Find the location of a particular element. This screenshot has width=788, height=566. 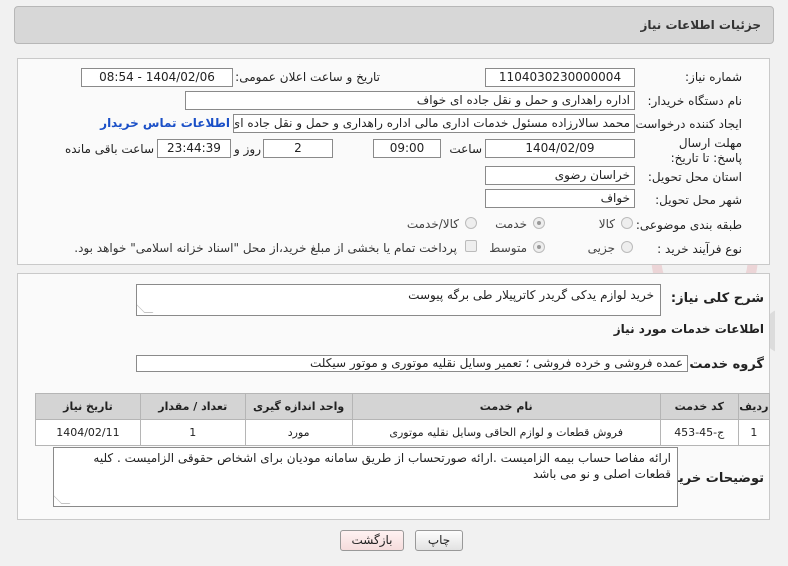

treasury-payment-checkbox is located at coordinates (471, 246).